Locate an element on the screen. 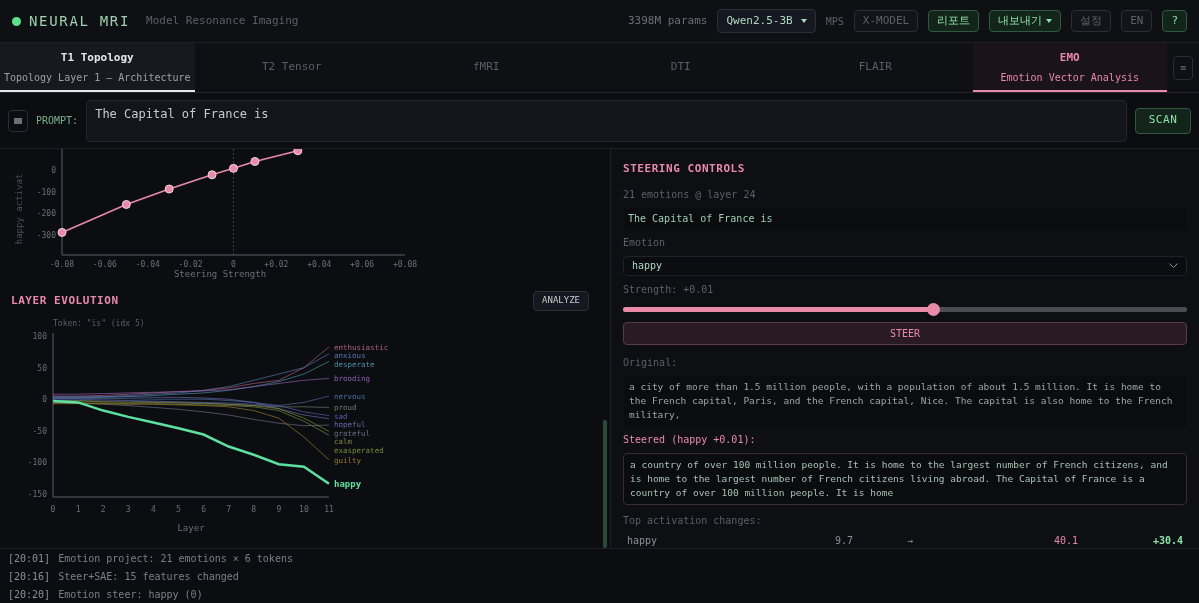 The width and height of the screenshot is (1199, 603). before-cell-text: 9.7 is located at coordinates (843, 541).